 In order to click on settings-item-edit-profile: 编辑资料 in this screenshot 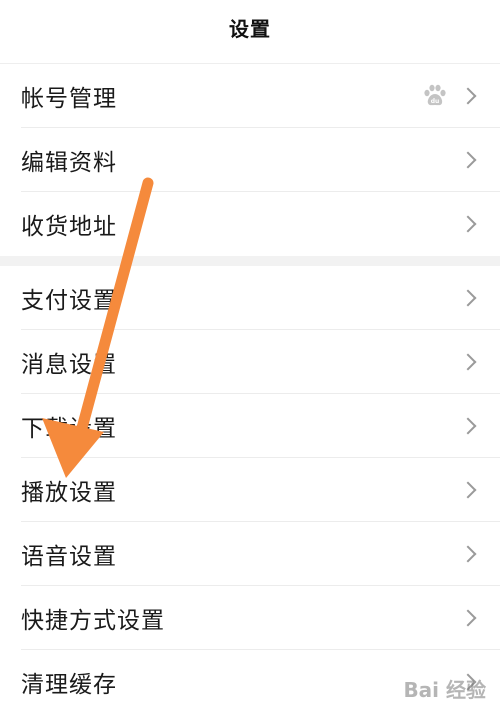, I will do `click(250, 160)`.